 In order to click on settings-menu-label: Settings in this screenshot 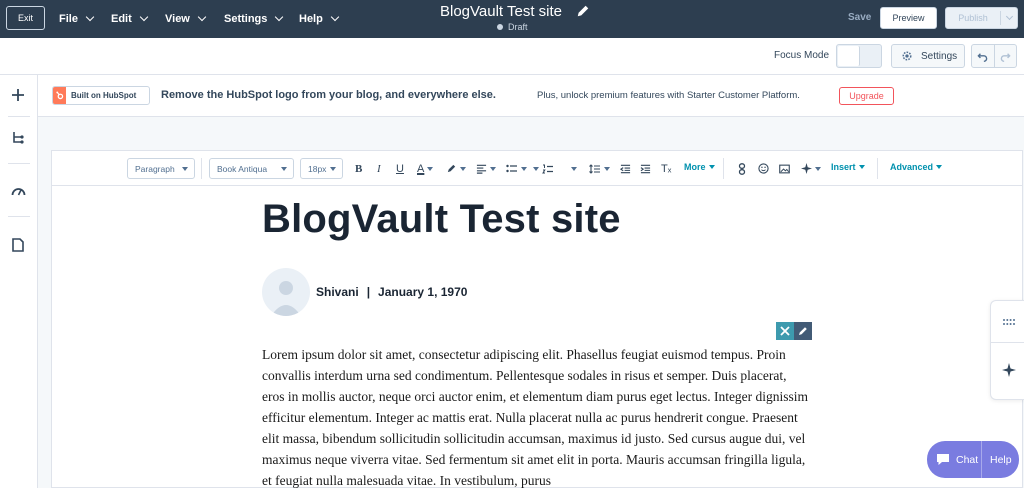, I will do `click(246, 19)`.